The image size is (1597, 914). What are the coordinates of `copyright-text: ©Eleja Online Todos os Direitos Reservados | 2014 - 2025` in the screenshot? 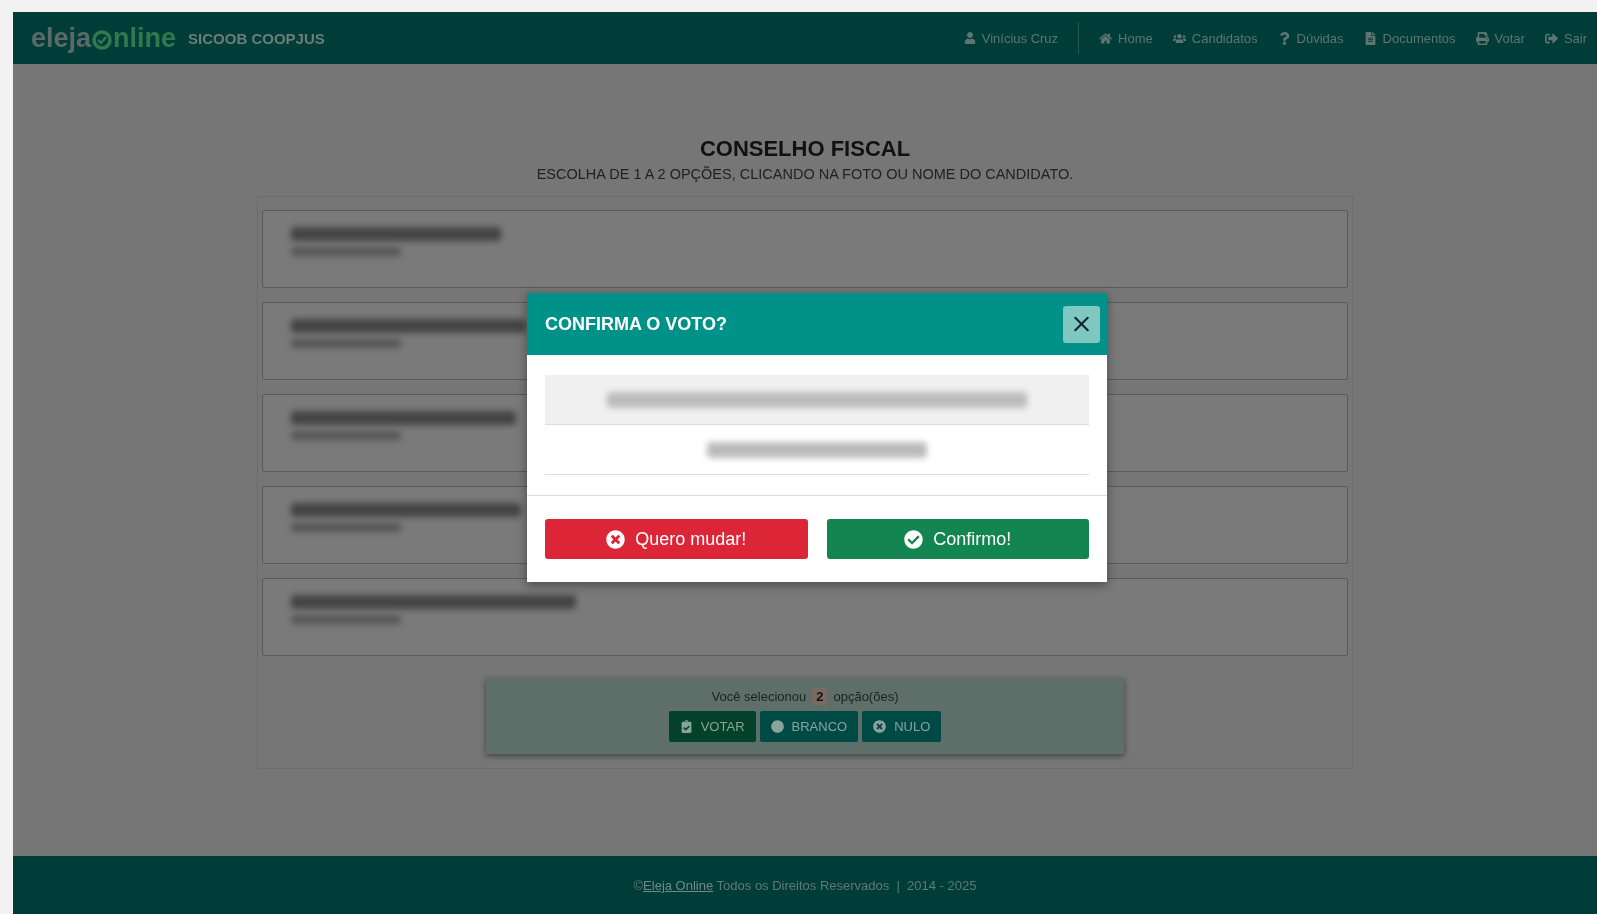 It's located at (805, 885).